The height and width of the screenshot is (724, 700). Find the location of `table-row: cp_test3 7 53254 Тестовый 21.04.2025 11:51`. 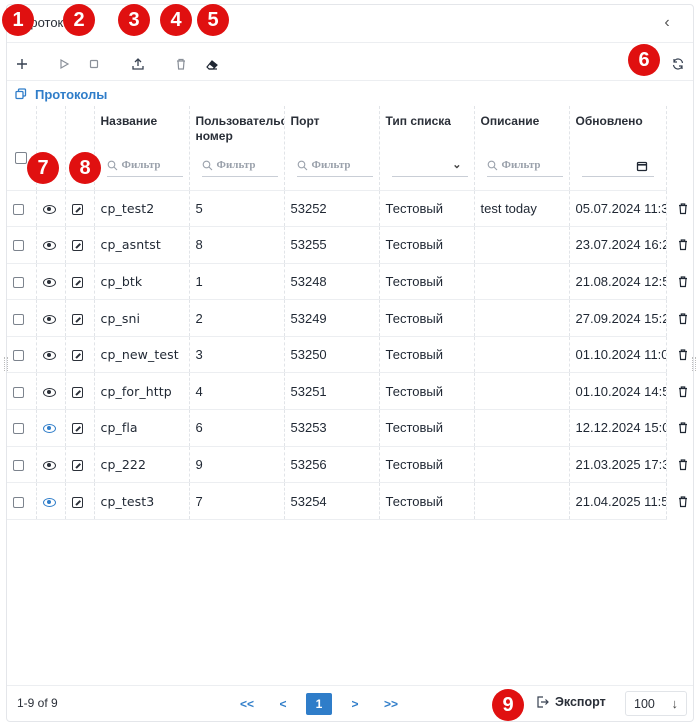

table-row: cp_test3 7 53254 Тестовый 21.04.2025 11:51 is located at coordinates (337, 501).